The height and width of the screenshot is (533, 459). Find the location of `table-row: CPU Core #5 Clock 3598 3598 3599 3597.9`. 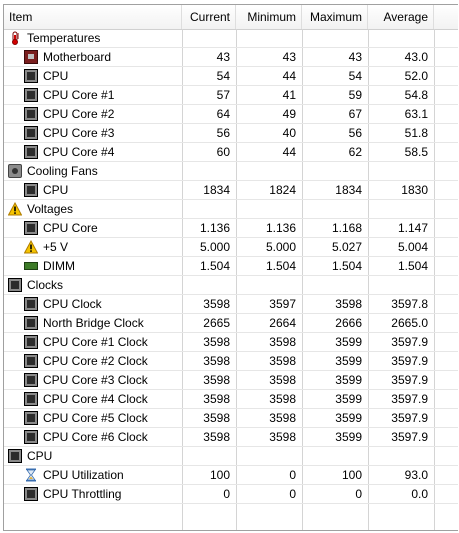

table-row: CPU Core #5 Clock 3598 3598 3599 3597.9 is located at coordinates (231, 418).